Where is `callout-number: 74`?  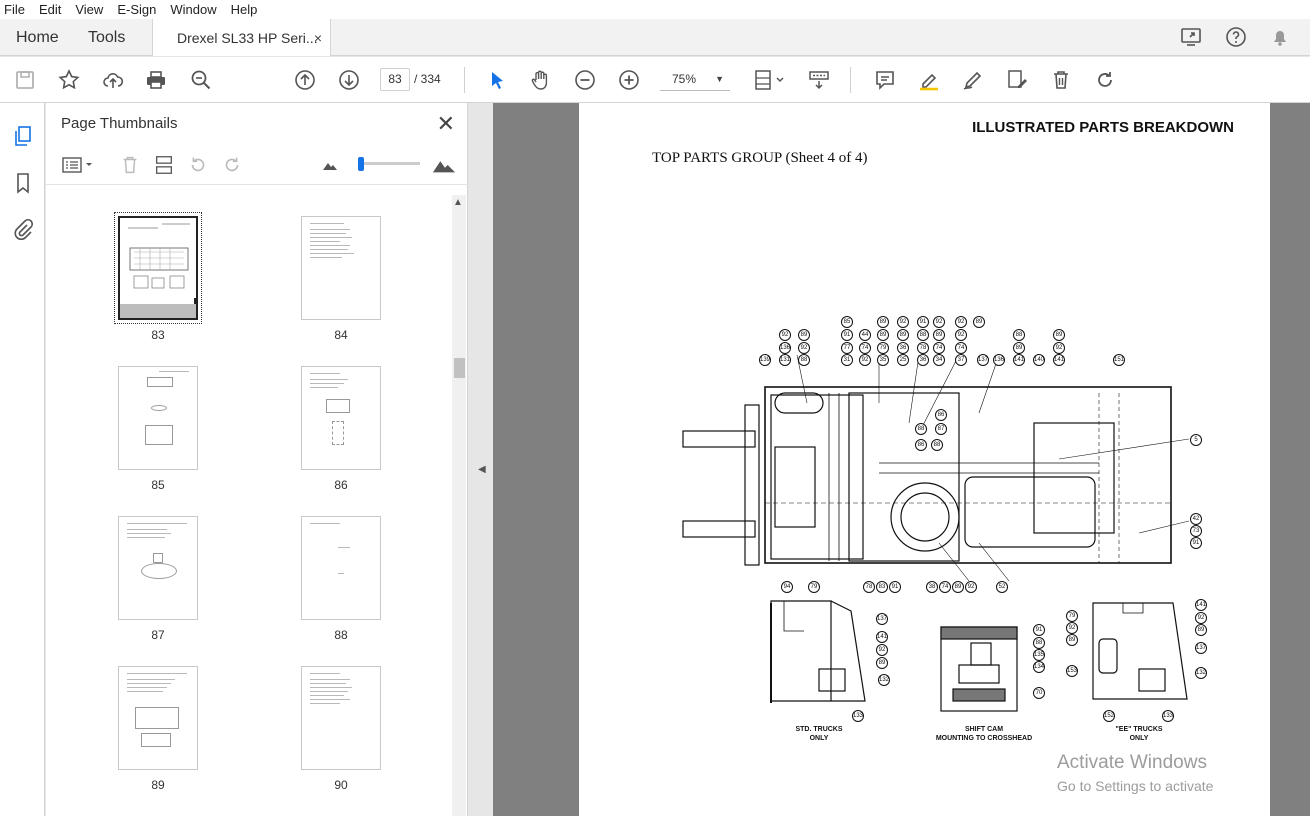
callout-number: 74 is located at coordinates (961, 348).